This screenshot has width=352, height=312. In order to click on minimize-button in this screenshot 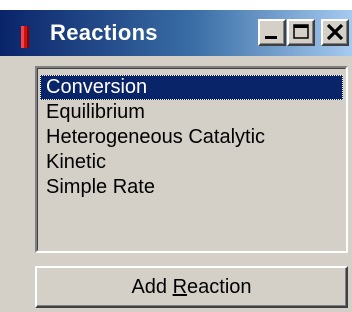, I will do `click(272, 32)`.